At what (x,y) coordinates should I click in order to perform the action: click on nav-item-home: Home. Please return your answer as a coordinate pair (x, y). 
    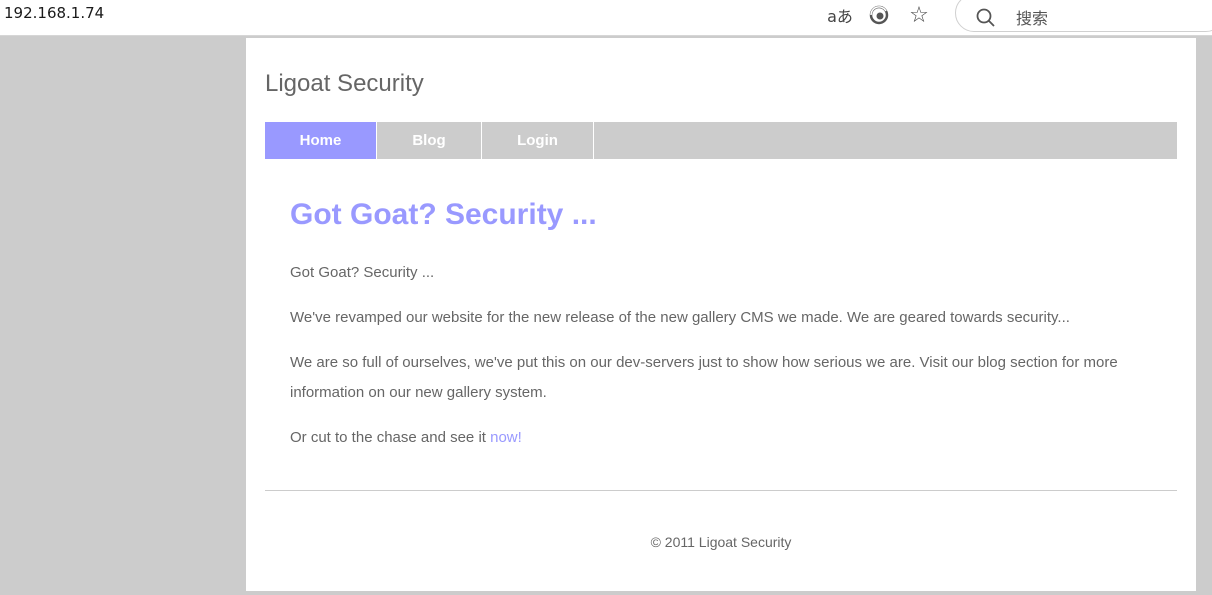
    Looking at the image, I should click on (321, 140).